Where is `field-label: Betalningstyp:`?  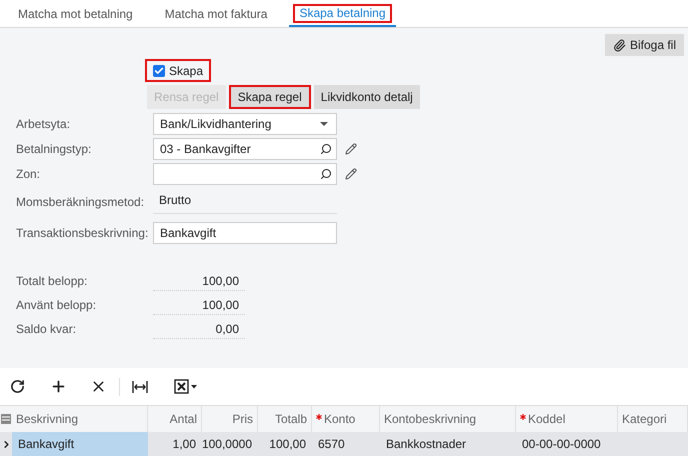 field-label: Betalningstyp: is located at coordinates (53, 149).